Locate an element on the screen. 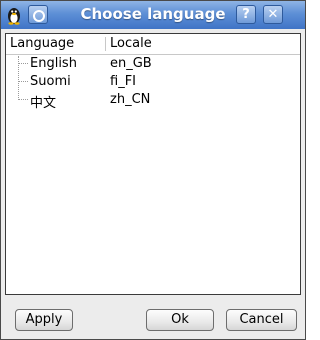 The width and height of the screenshot is (320, 340). window-menu-button is located at coordinates (38, 14).